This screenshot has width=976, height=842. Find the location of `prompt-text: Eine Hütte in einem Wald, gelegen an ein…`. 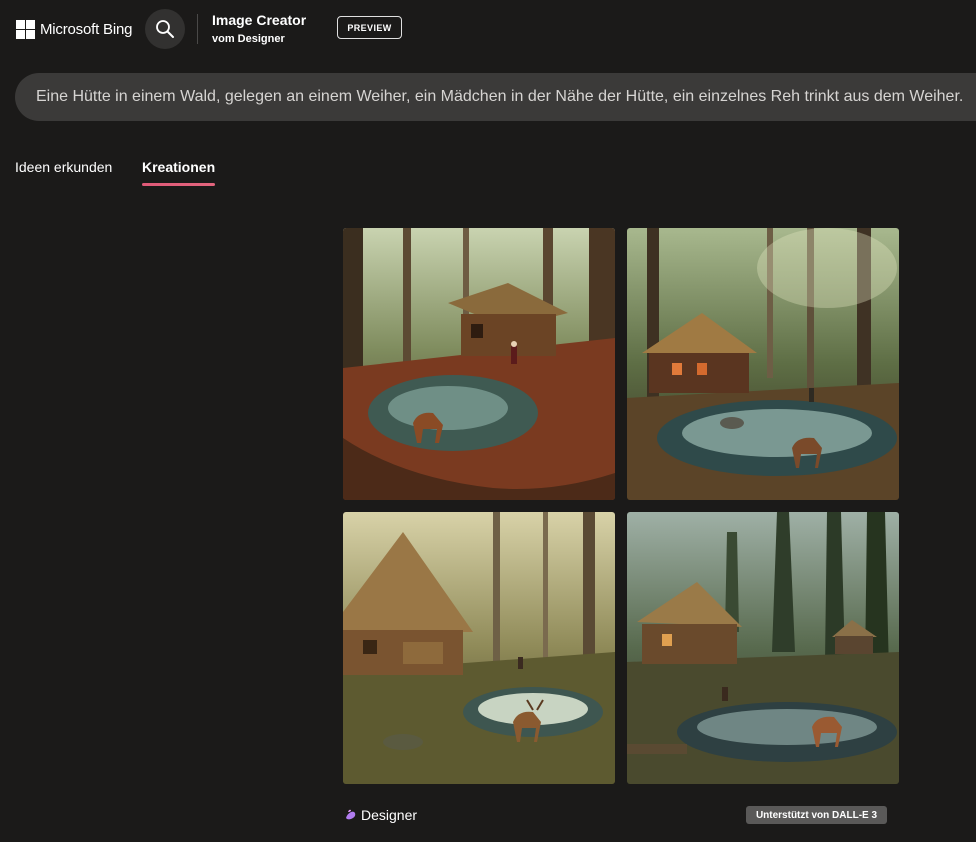

prompt-text: Eine Hütte in einem Wald, gelegen an ein… is located at coordinates (500, 96).